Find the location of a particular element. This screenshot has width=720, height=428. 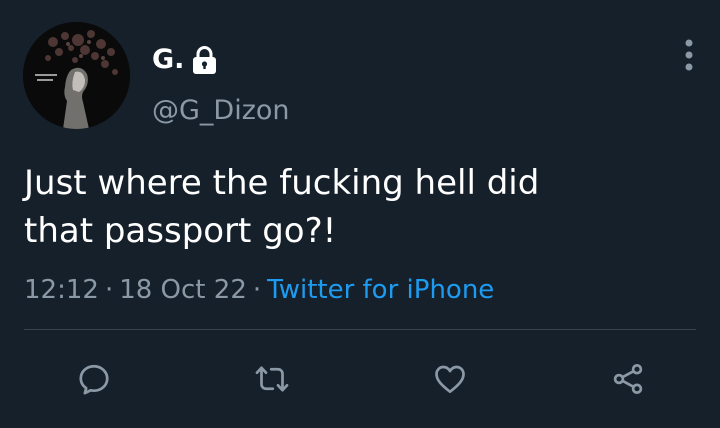

display-name: G. is located at coordinates (168, 60).